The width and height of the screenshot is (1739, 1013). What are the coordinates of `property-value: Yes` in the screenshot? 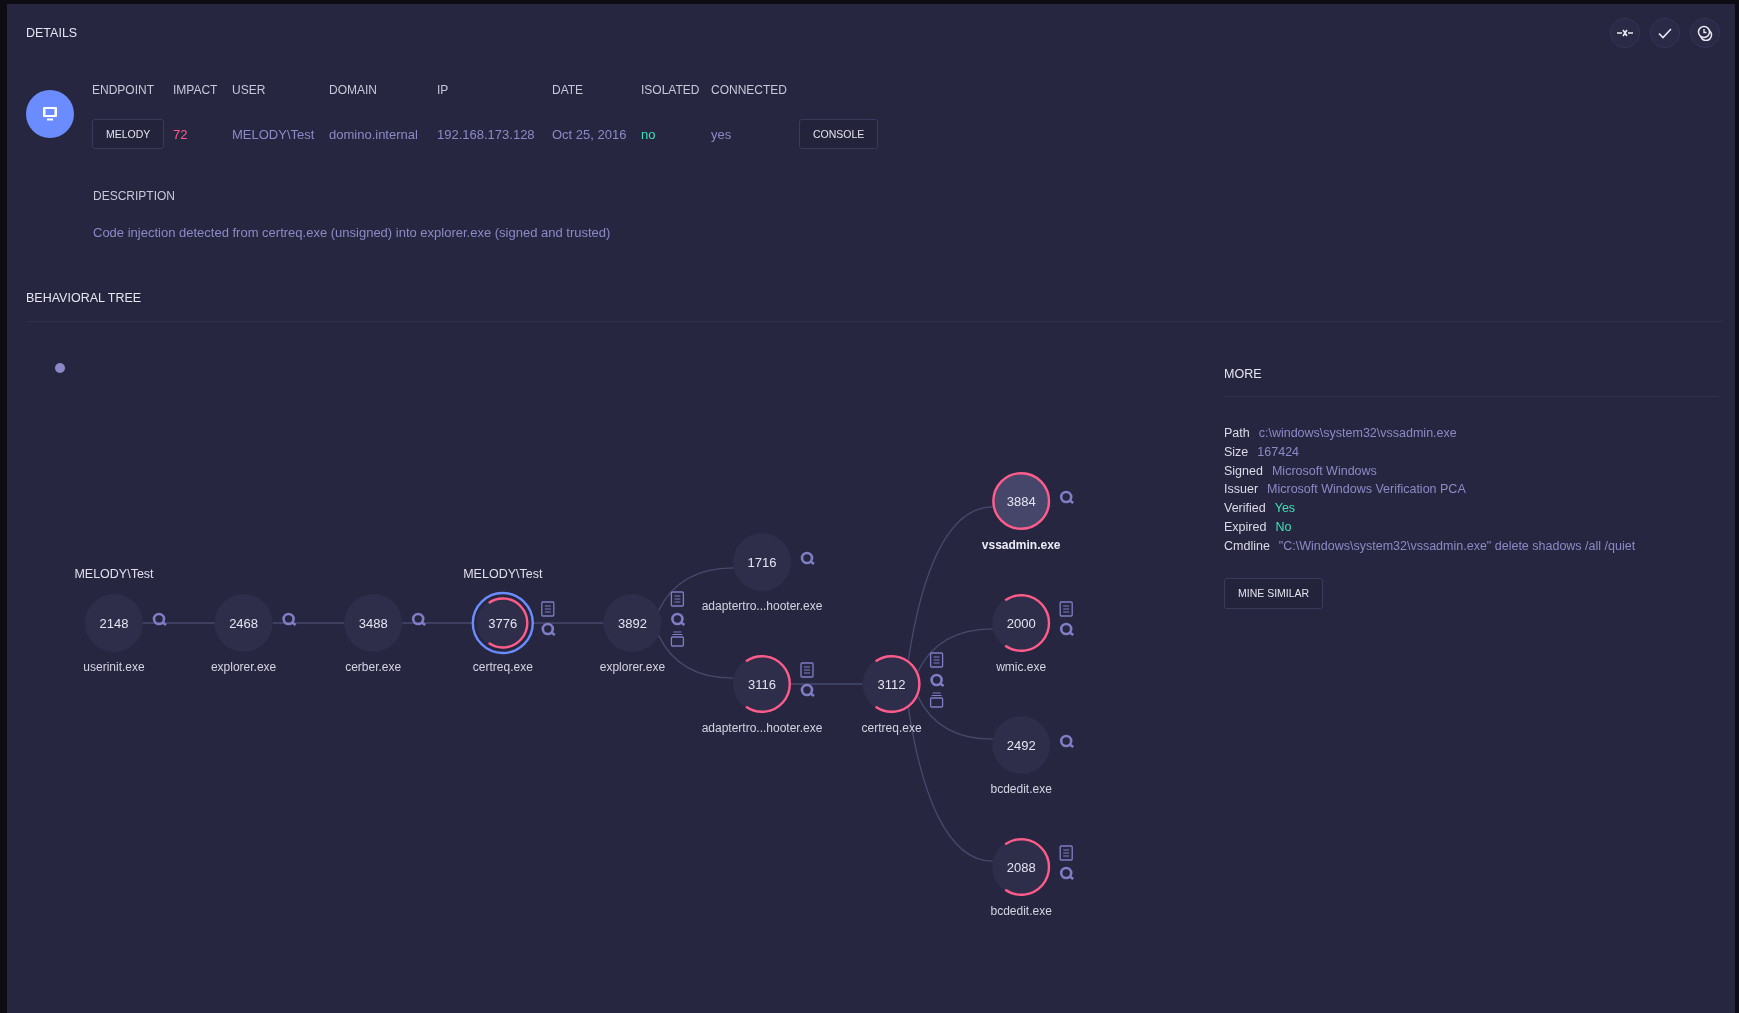 It's located at (1285, 509).